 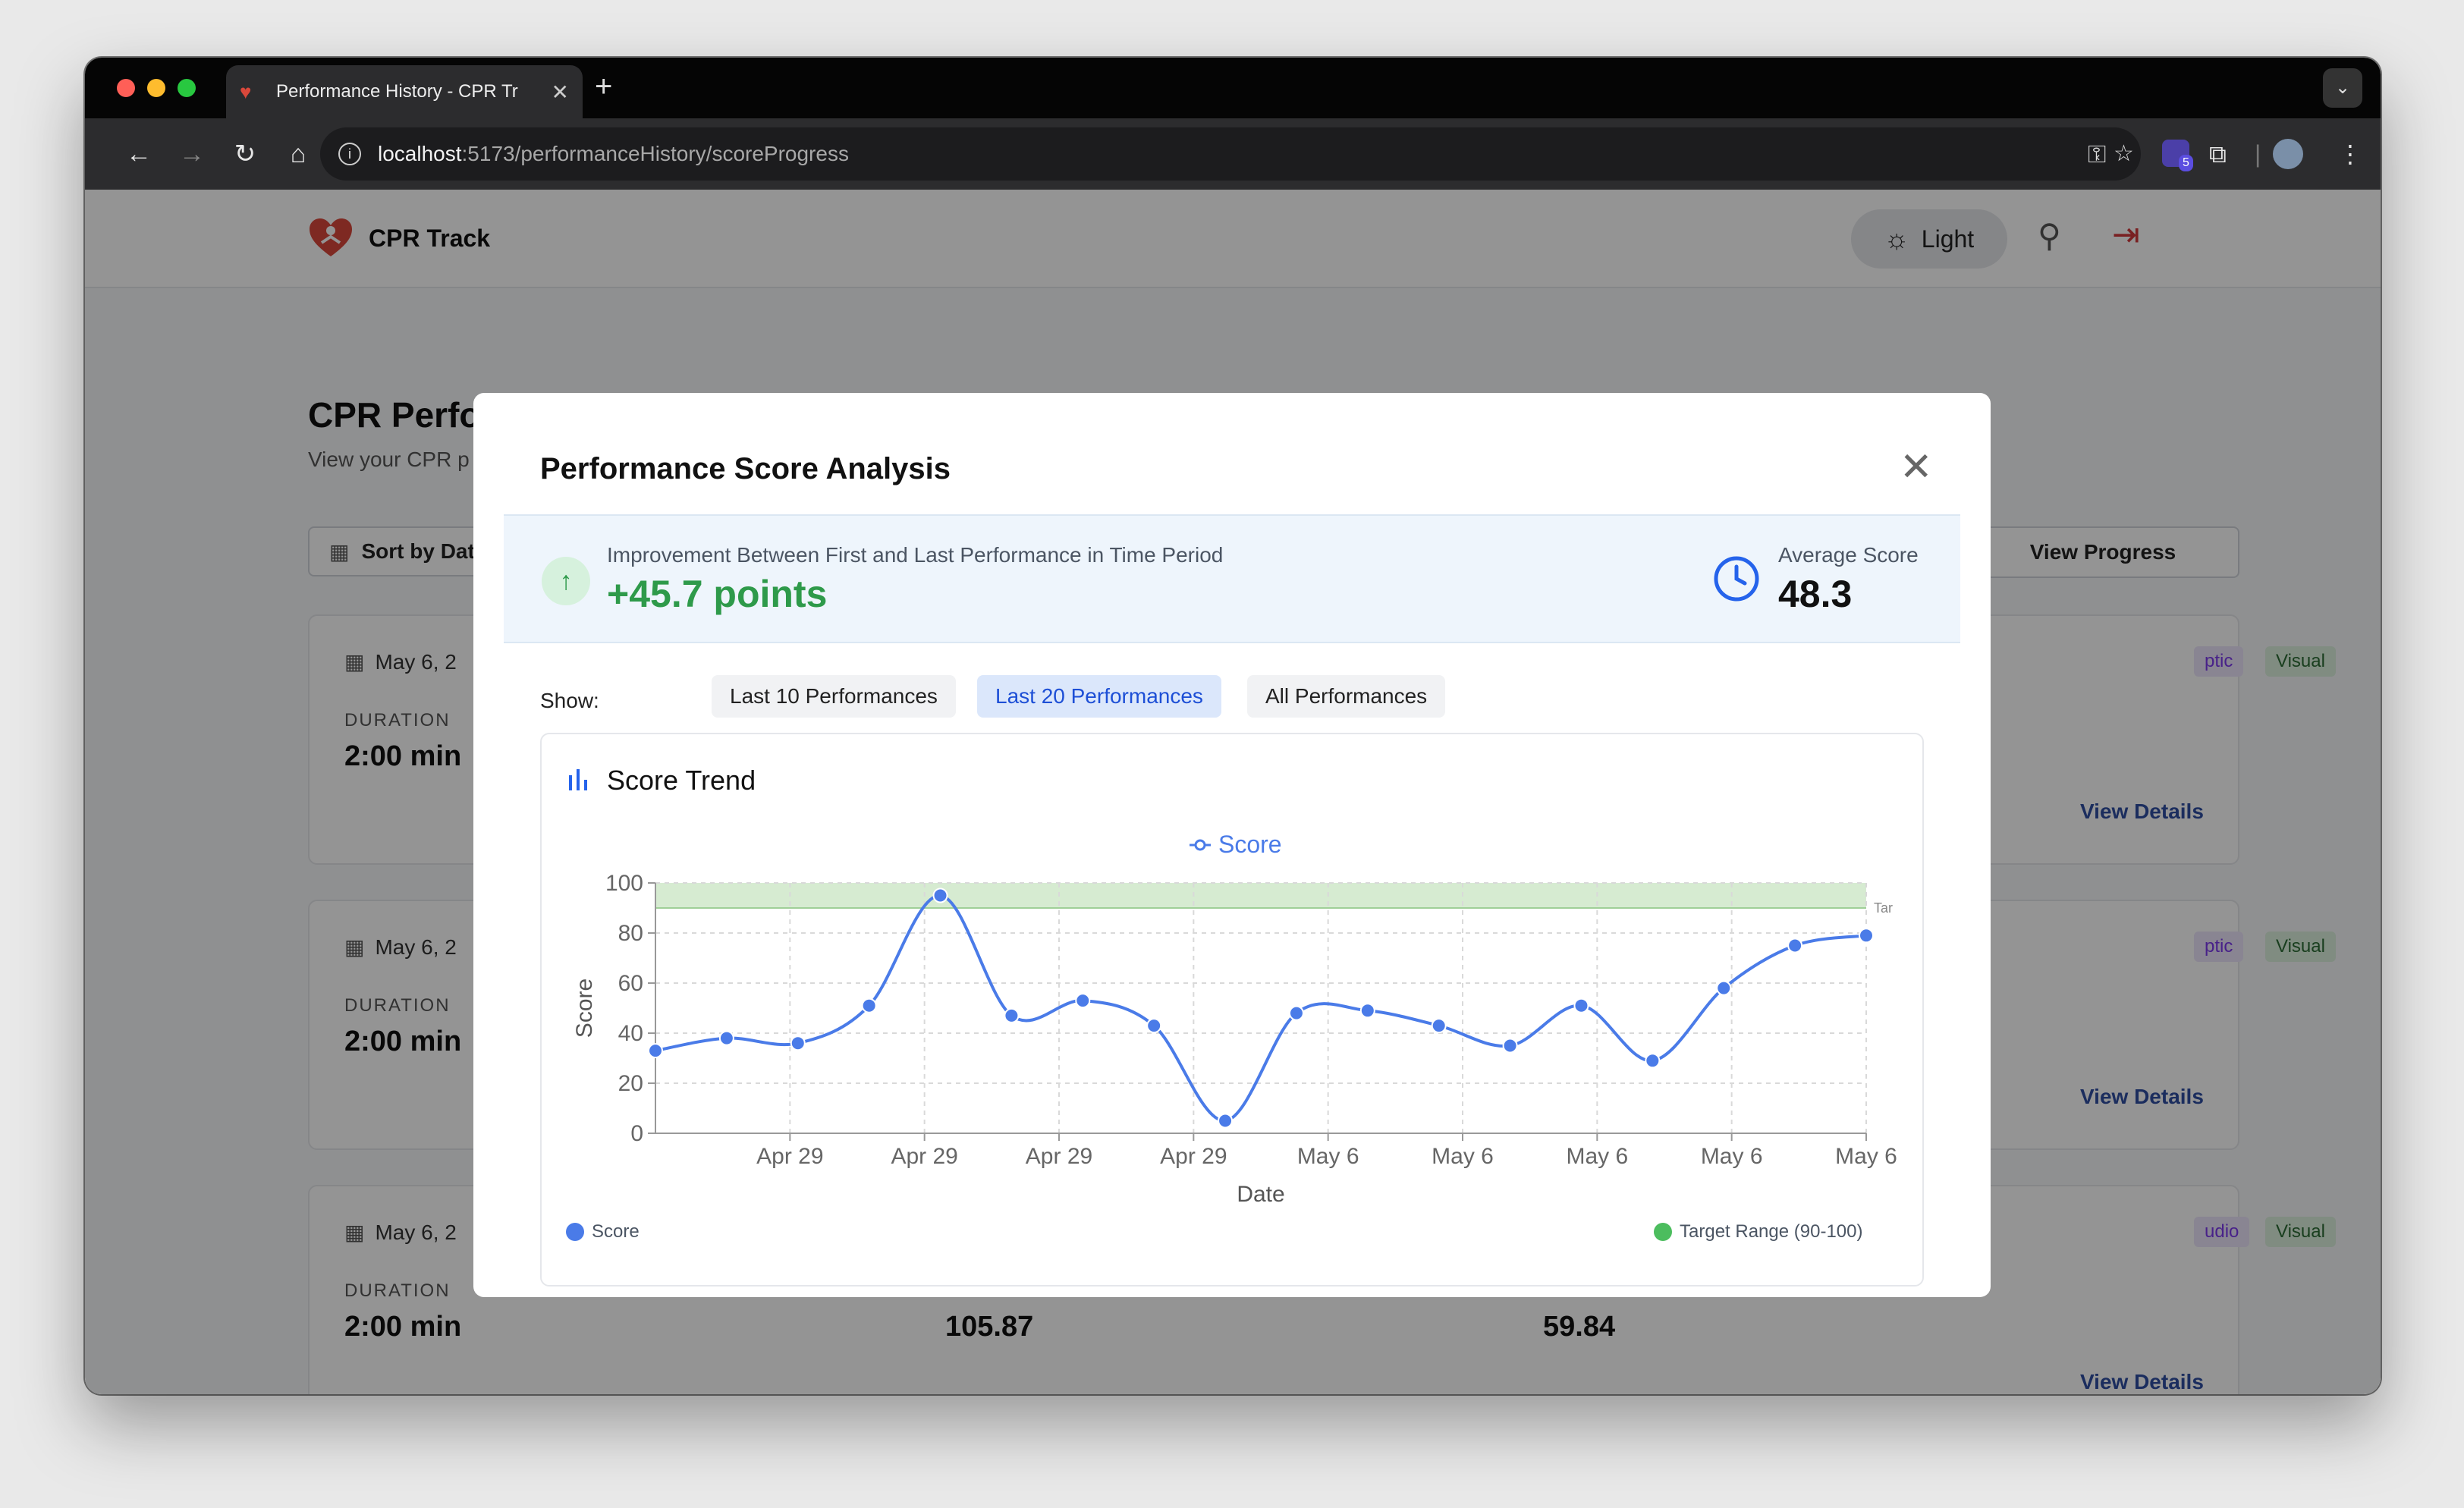 What do you see at coordinates (139, 154) in the screenshot?
I see `back-arrow-icon: ←` at bounding box center [139, 154].